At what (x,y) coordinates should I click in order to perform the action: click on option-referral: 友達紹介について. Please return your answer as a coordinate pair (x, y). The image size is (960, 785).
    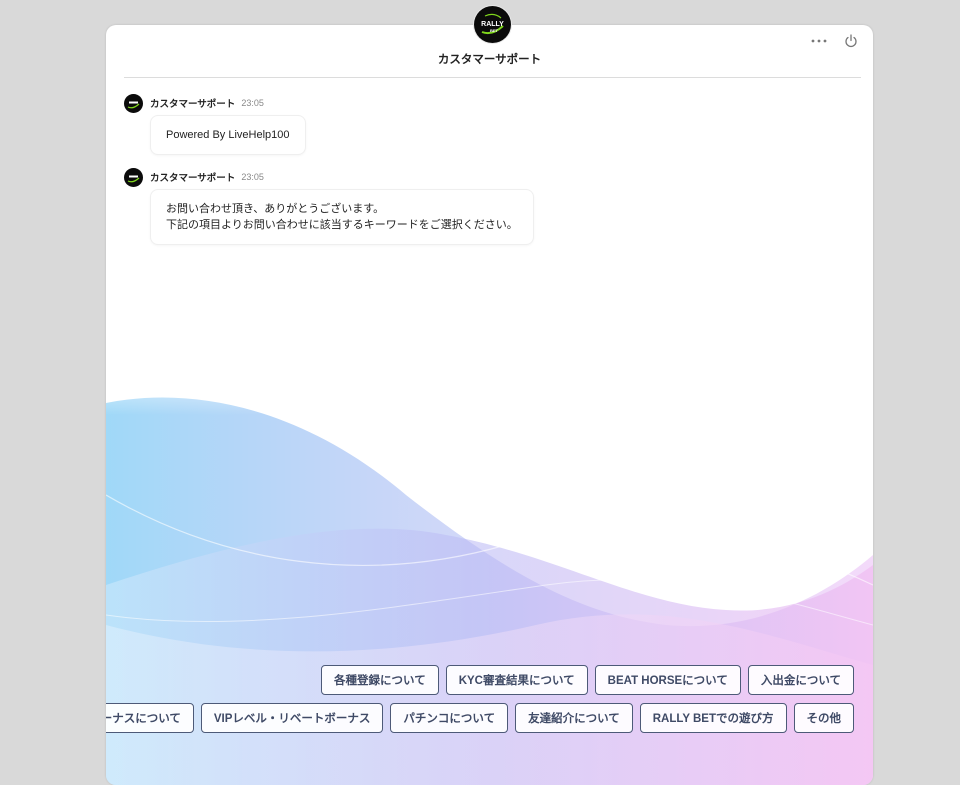
    Looking at the image, I should click on (574, 718).